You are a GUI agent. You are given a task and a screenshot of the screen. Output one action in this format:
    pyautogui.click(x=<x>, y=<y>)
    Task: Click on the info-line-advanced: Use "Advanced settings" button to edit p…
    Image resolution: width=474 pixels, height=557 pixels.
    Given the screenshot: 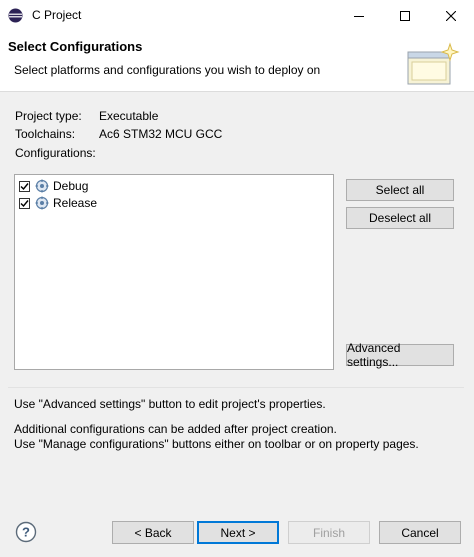 What is the action you would take?
    pyautogui.click(x=170, y=404)
    